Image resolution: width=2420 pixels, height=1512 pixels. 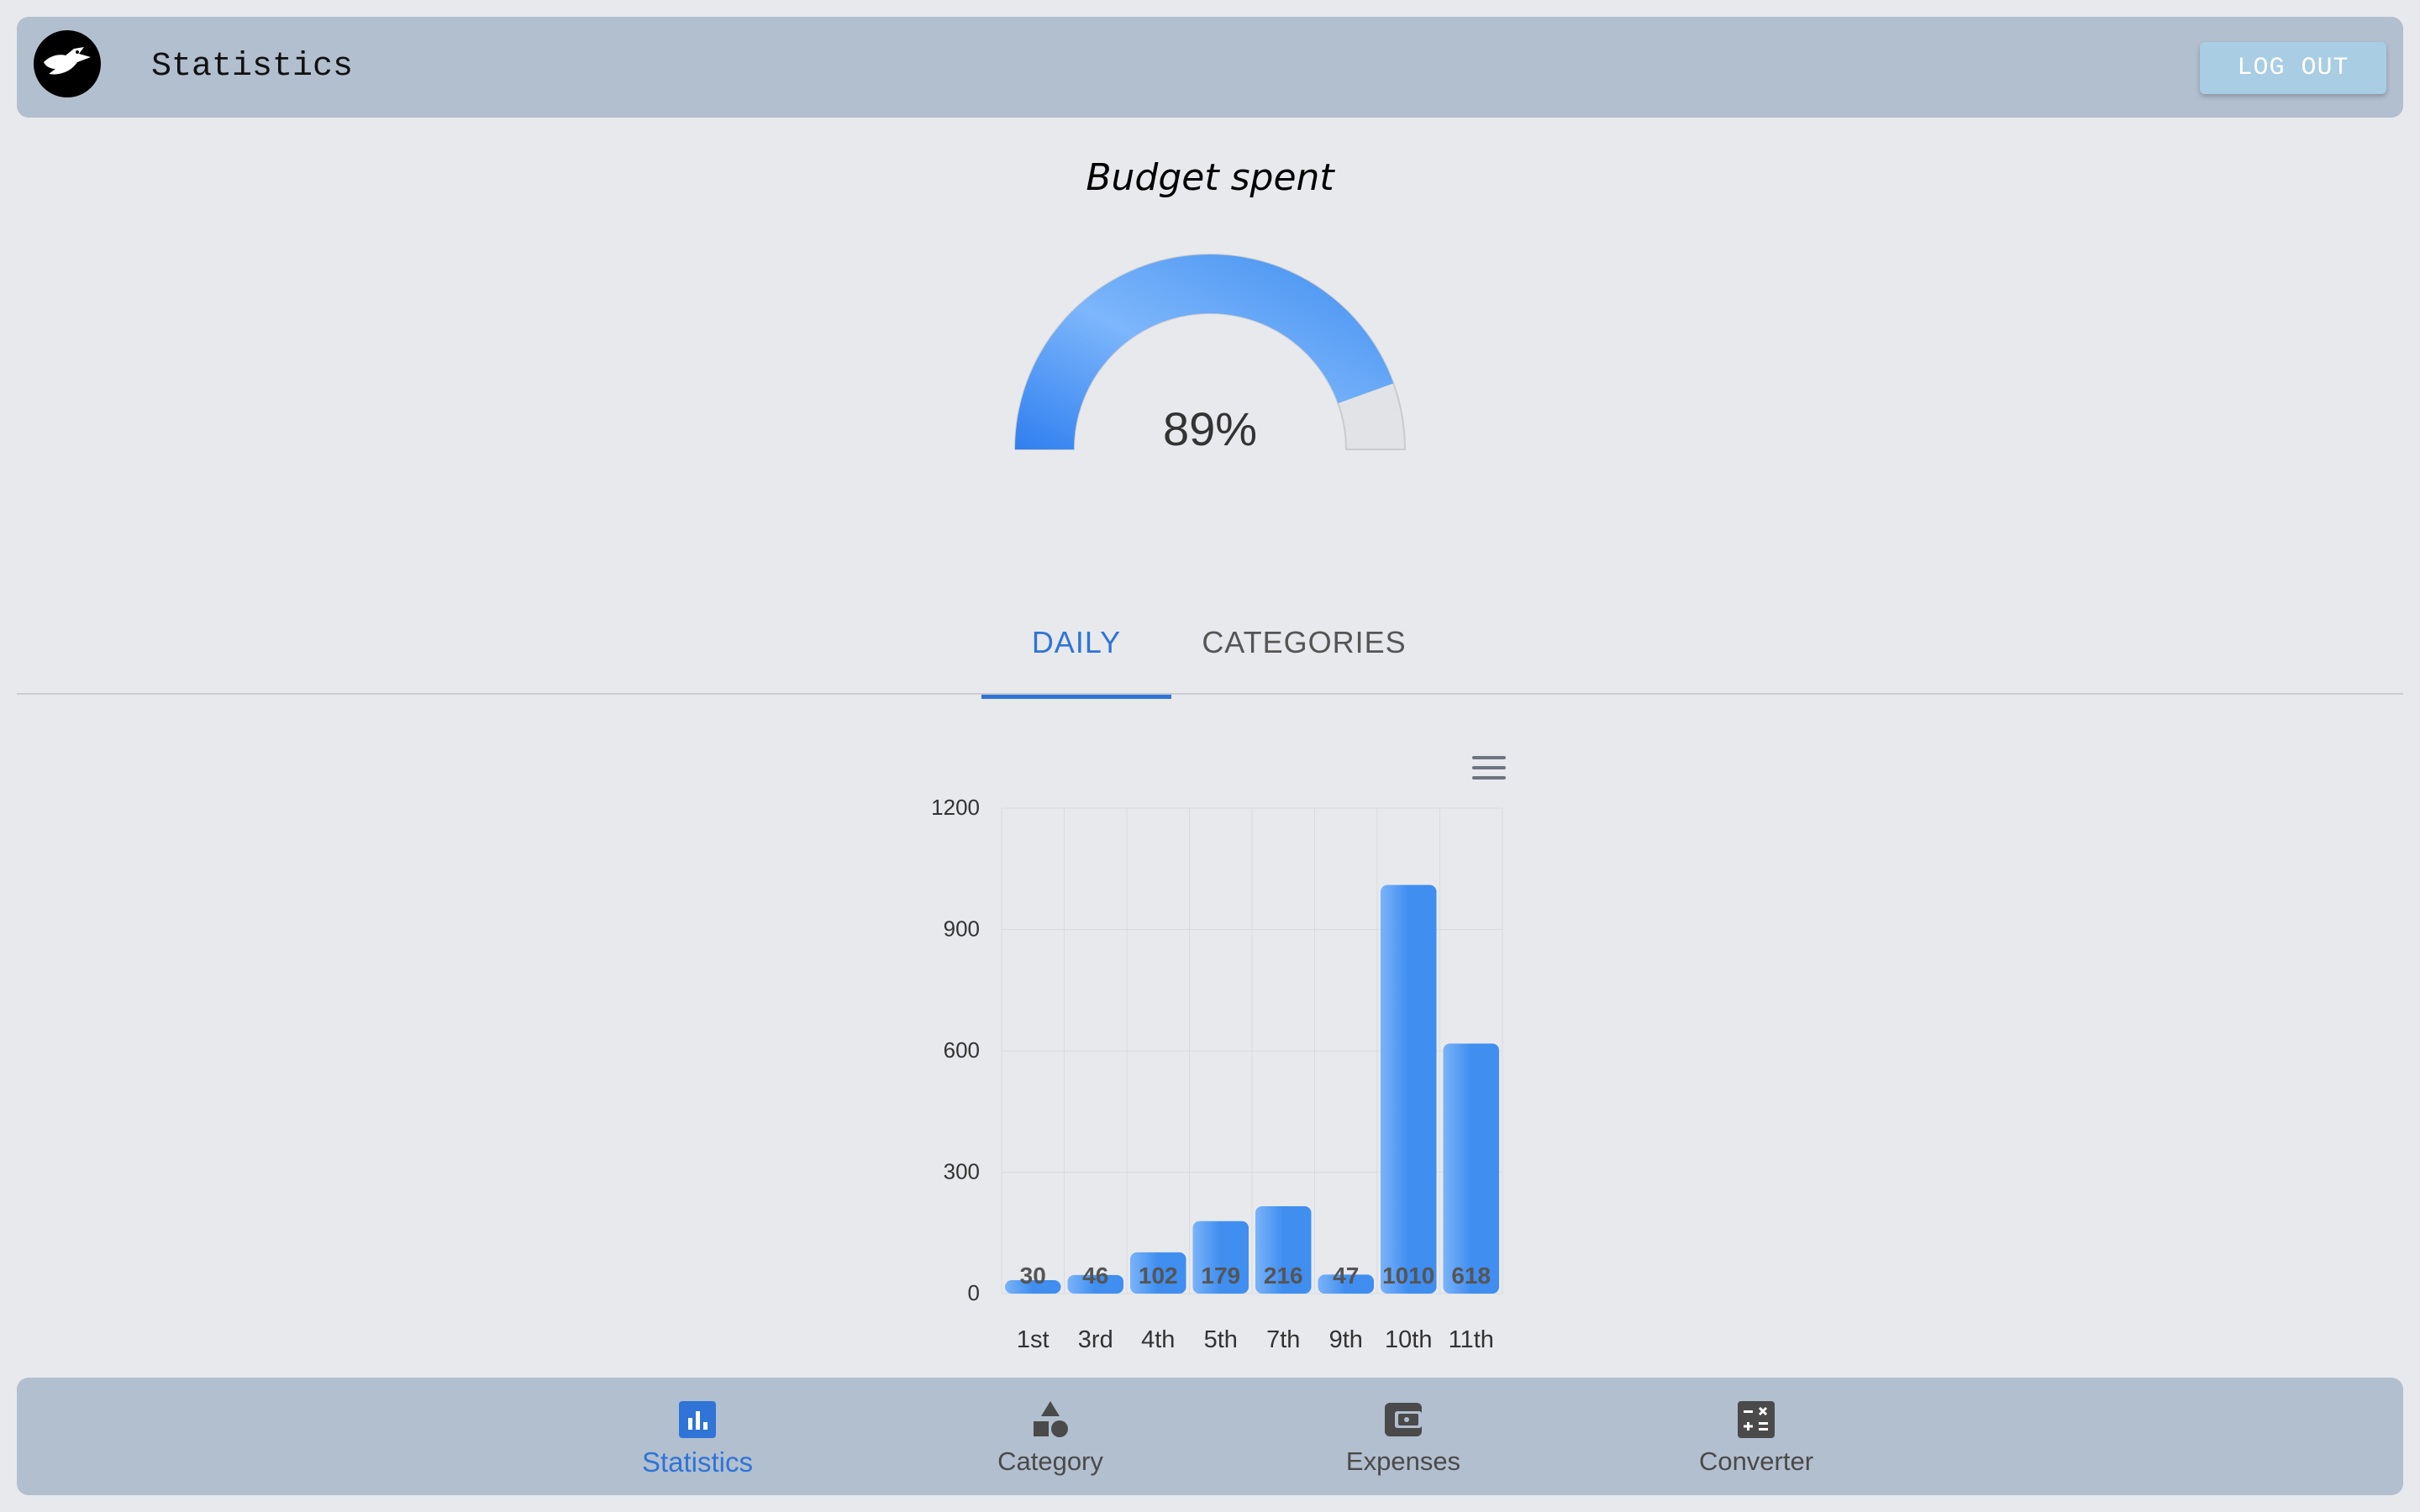 What do you see at coordinates (1050, 1419) in the screenshot?
I see `shapes-icon` at bounding box center [1050, 1419].